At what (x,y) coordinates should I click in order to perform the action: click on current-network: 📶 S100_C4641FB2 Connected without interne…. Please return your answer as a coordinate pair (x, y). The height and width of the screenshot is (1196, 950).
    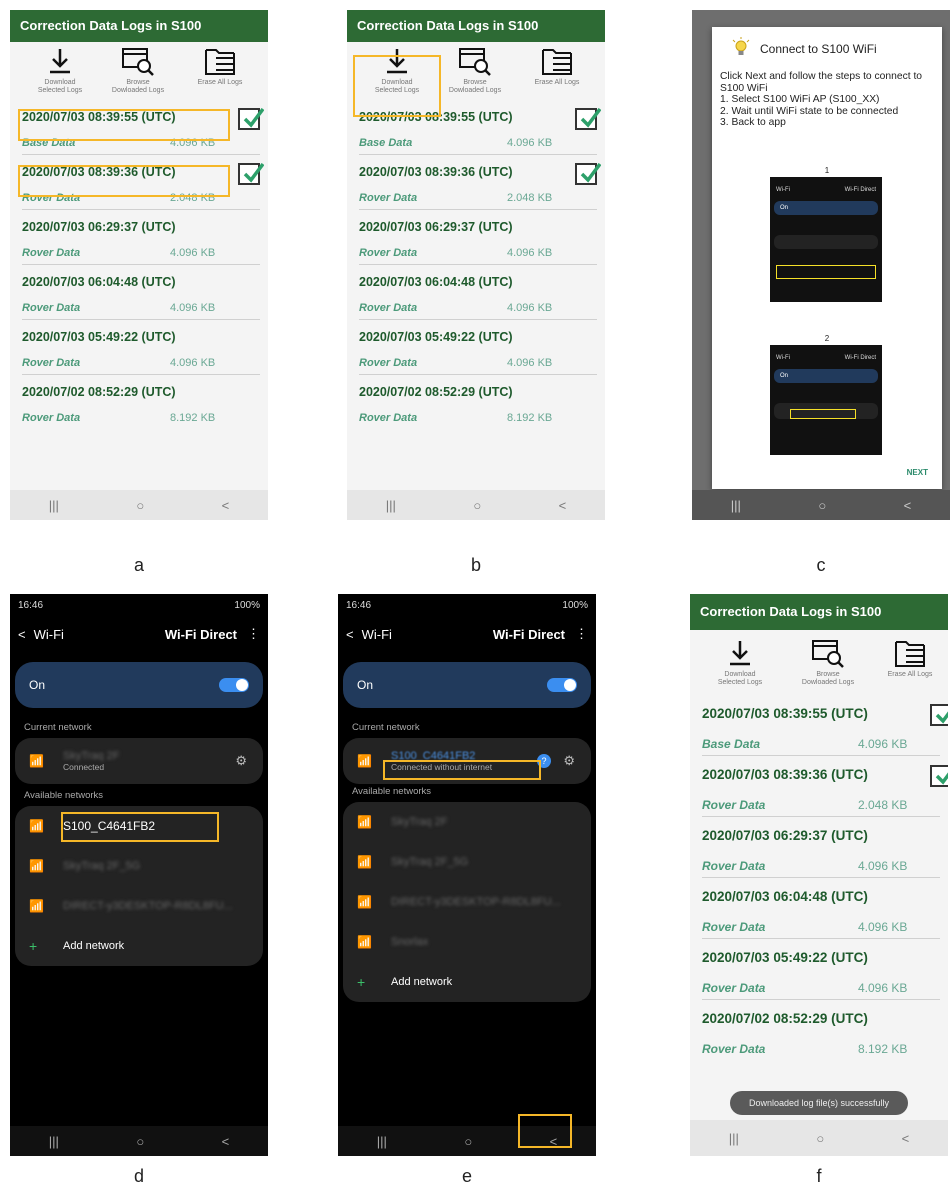
    Looking at the image, I should click on (467, 761).